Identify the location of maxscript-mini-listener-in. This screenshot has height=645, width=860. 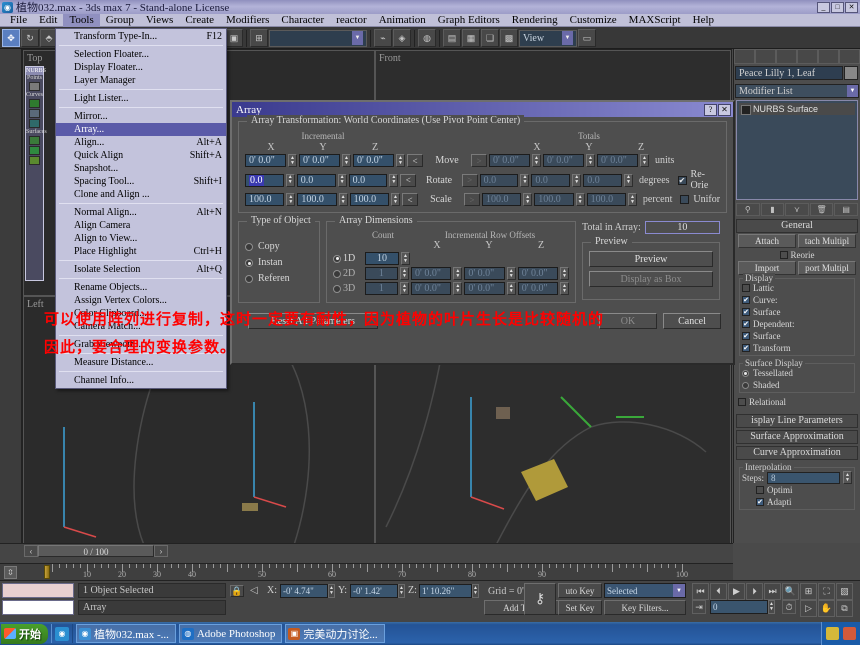
(38, 607).